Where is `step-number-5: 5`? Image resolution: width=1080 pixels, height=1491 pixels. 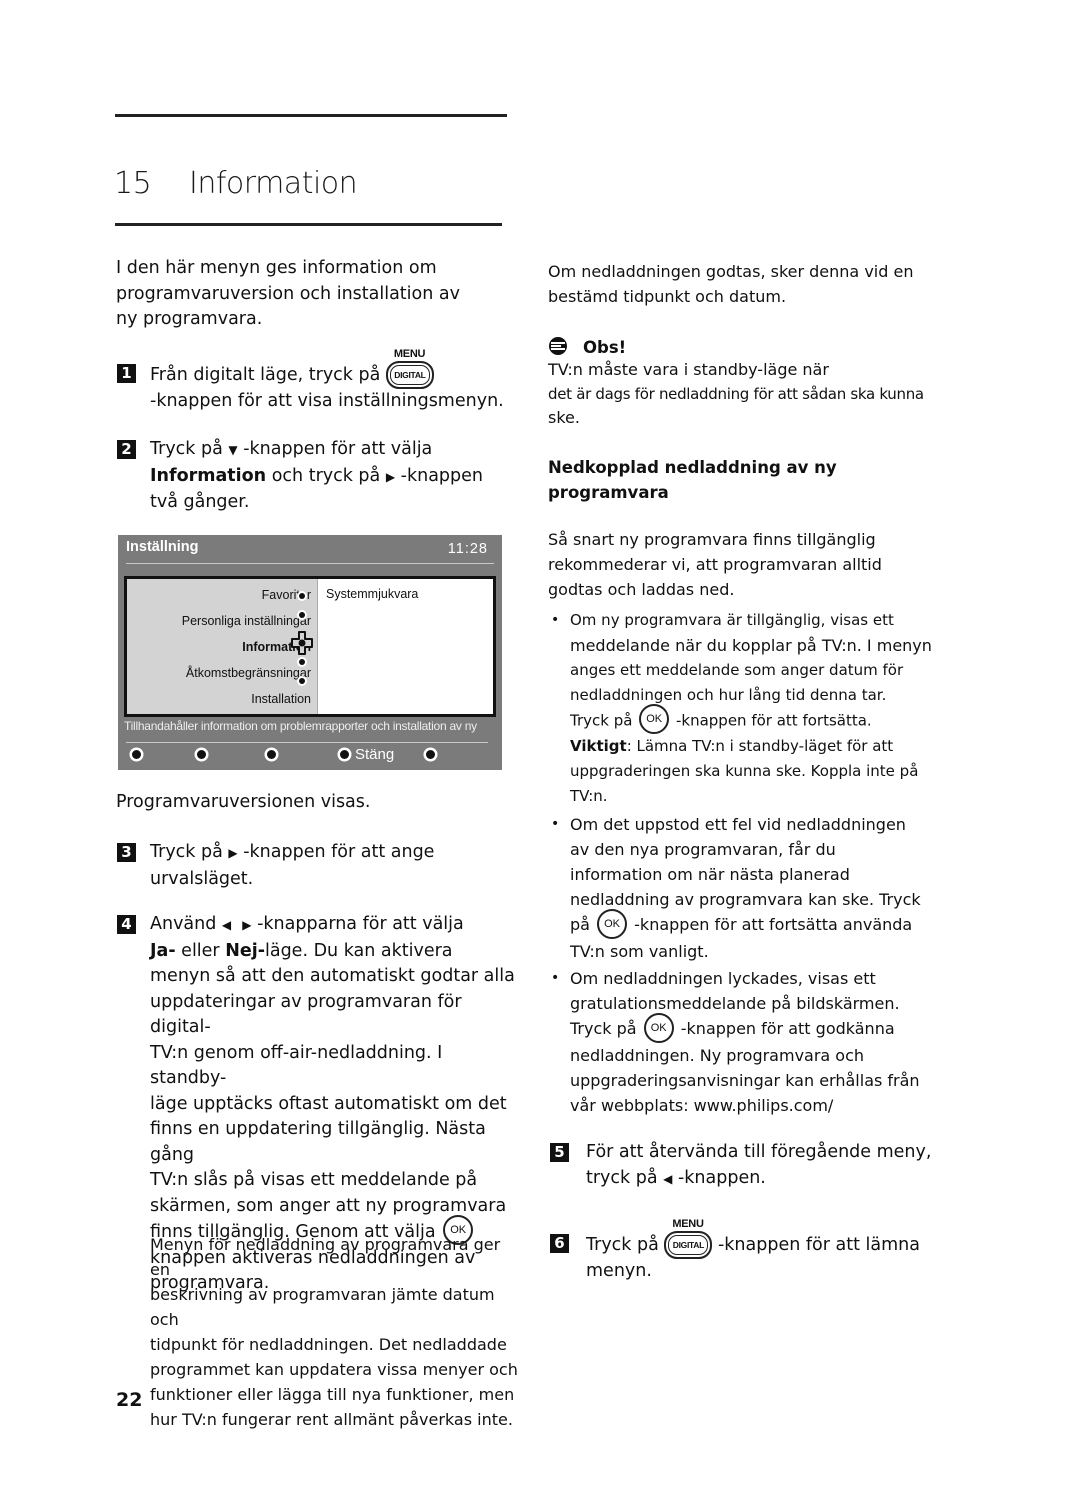 step-number-5: 5 is located at coordinates (559, 1152).